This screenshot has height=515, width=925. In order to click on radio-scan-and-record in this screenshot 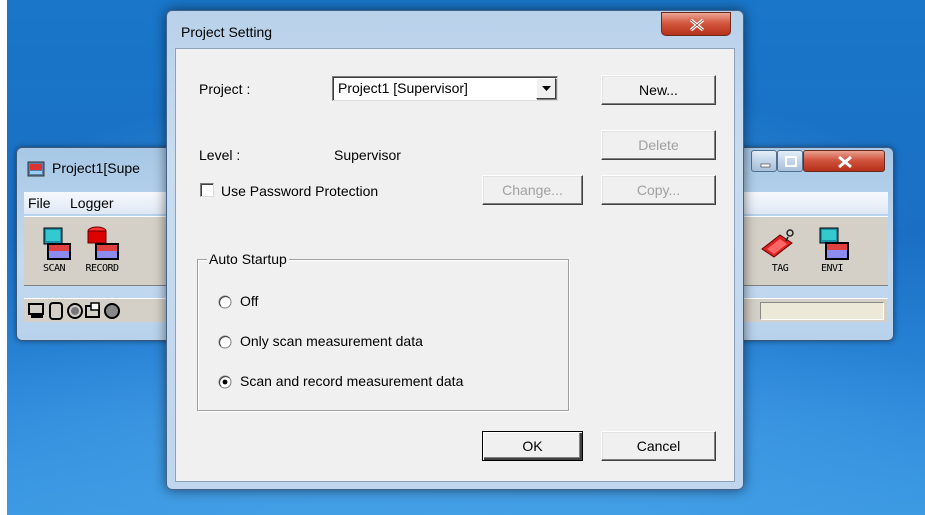, I will do `click(225, 382)`.